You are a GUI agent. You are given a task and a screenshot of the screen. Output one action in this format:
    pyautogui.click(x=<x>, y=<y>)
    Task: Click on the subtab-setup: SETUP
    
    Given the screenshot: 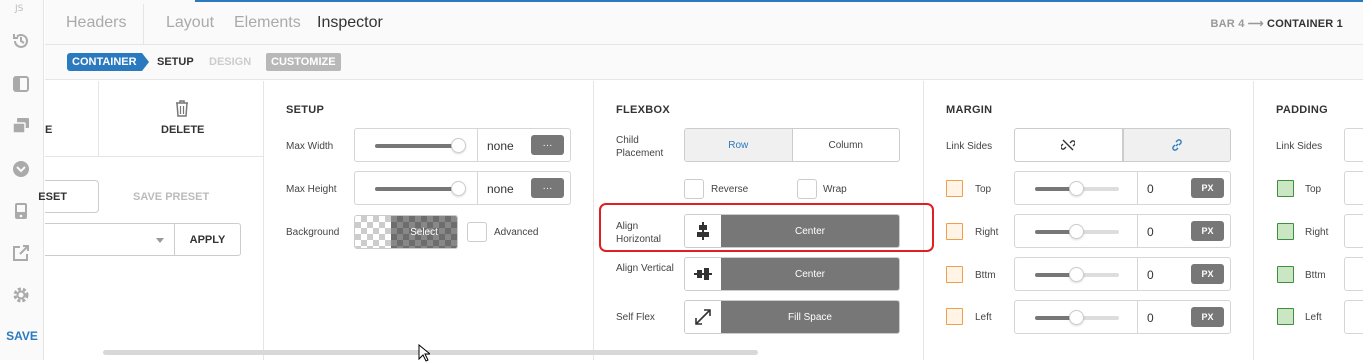 What is the action you would take?
    pyautogui.click(x=175, y=62)
    